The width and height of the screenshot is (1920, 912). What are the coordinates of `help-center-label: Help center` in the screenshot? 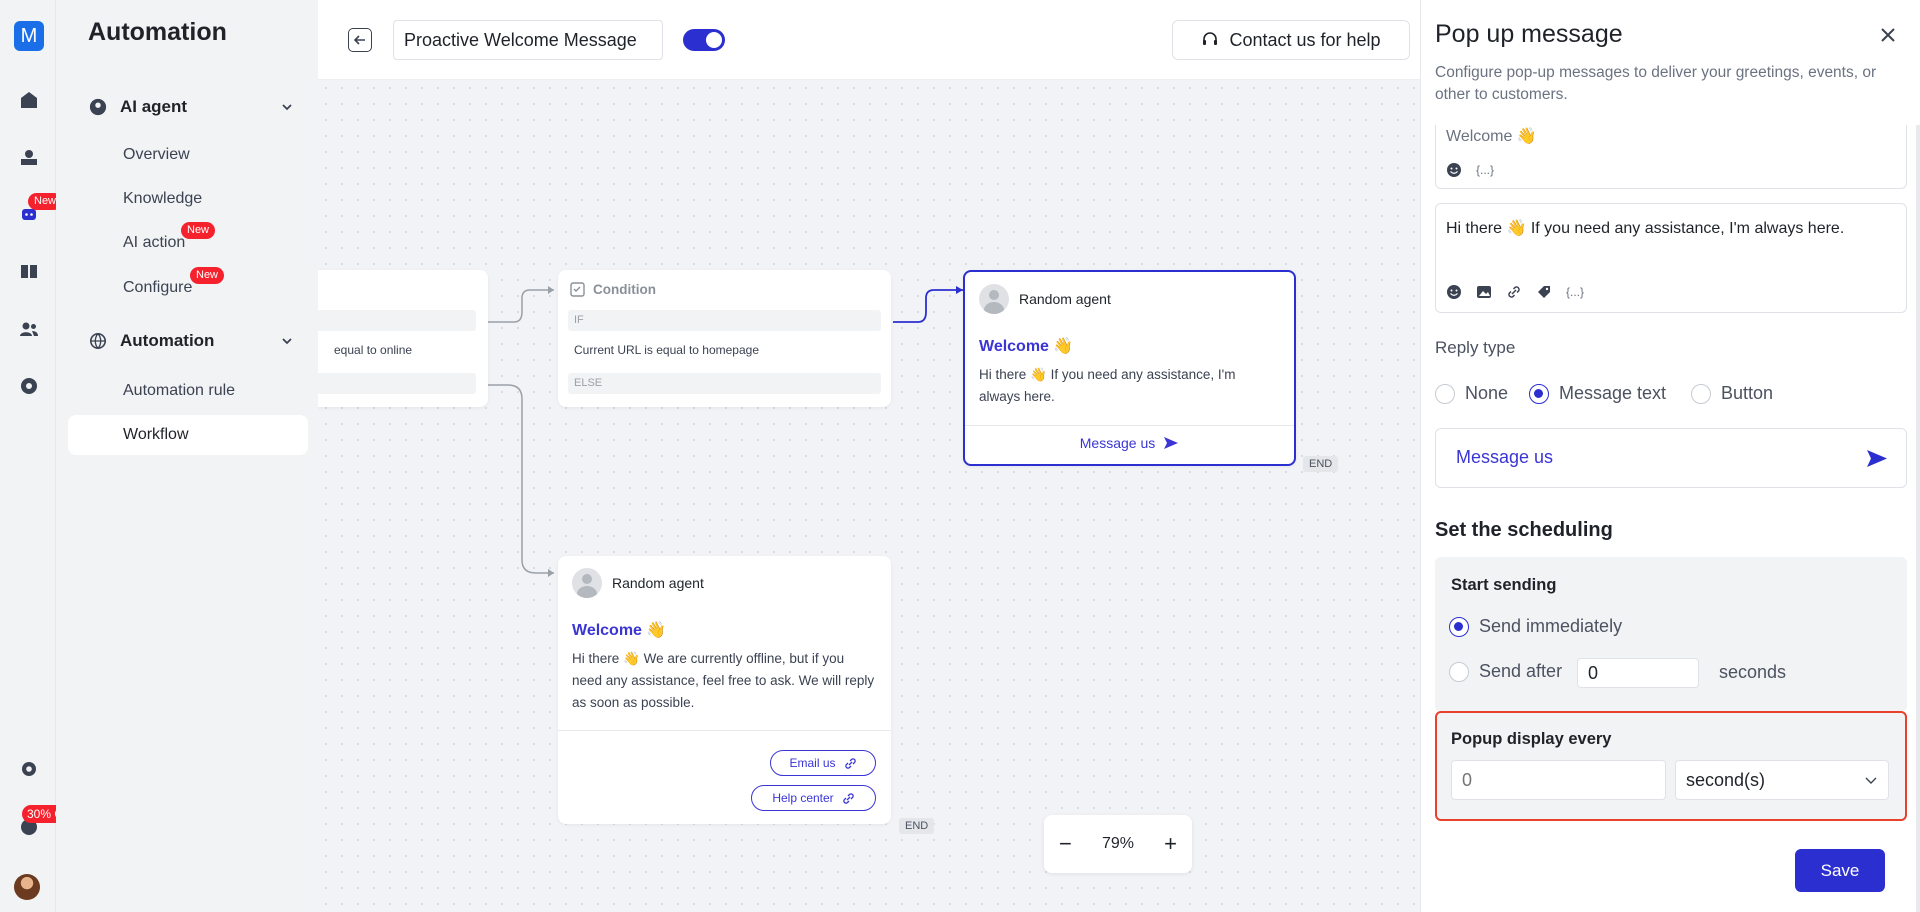 It's located at (803, 798).